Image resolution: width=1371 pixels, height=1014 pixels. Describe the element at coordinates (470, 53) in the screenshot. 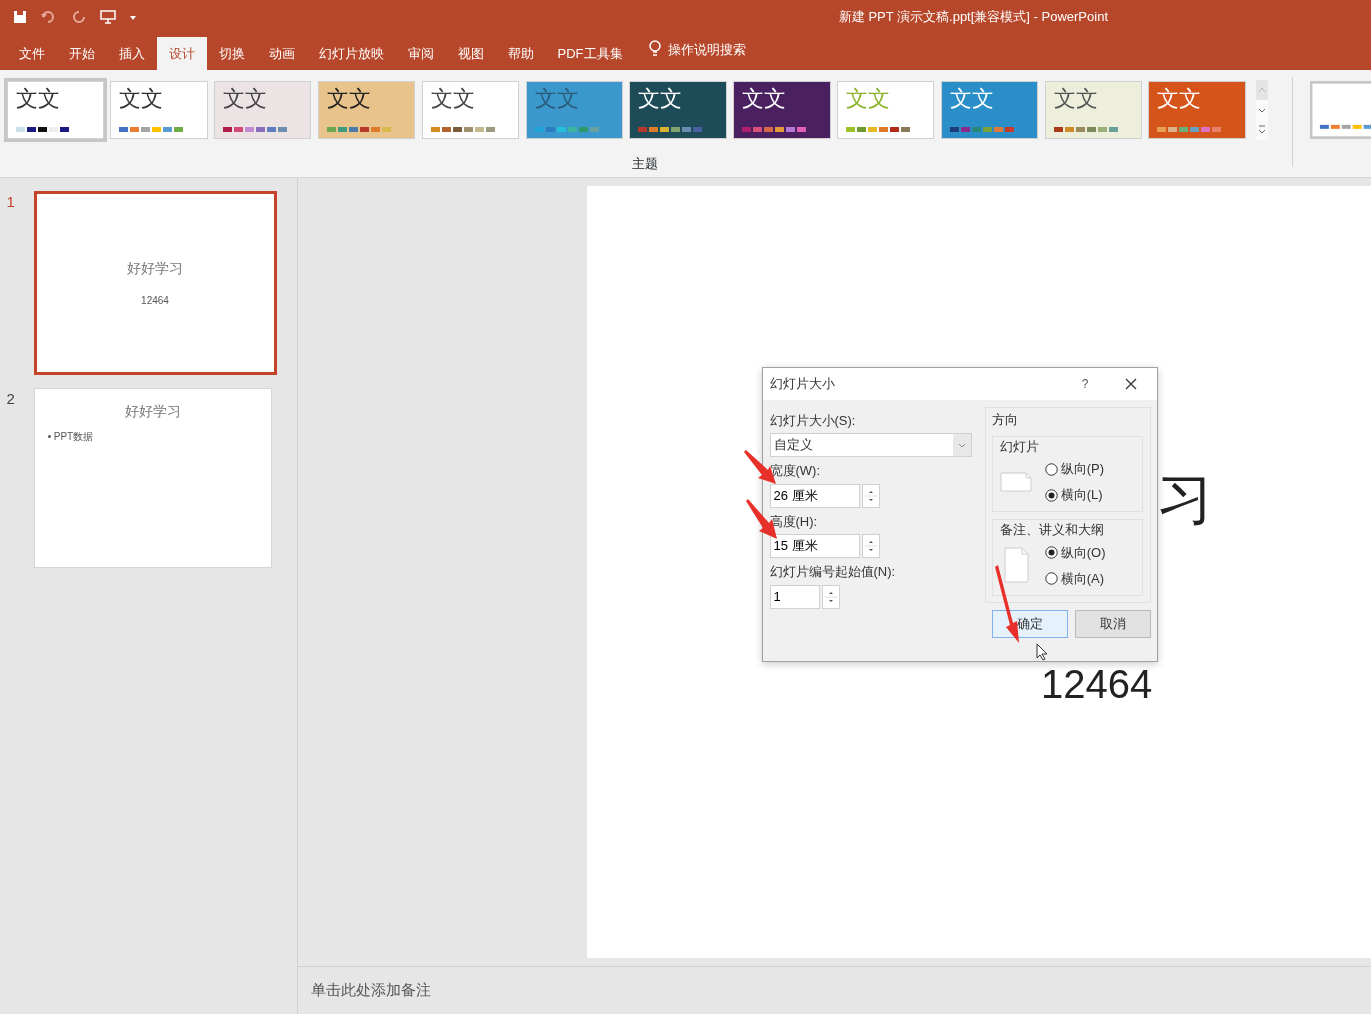

I see `ribbon-tab: 视图` at that location.